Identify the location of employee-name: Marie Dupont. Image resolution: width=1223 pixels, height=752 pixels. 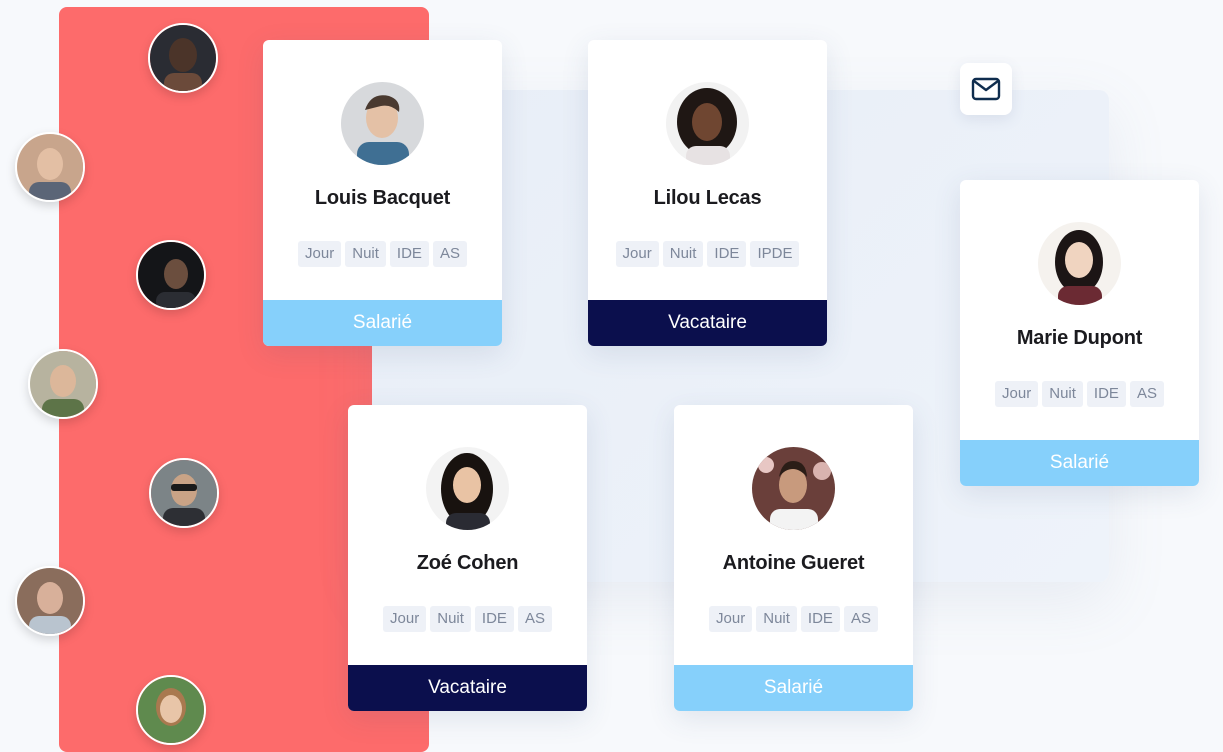
(1079, 338).